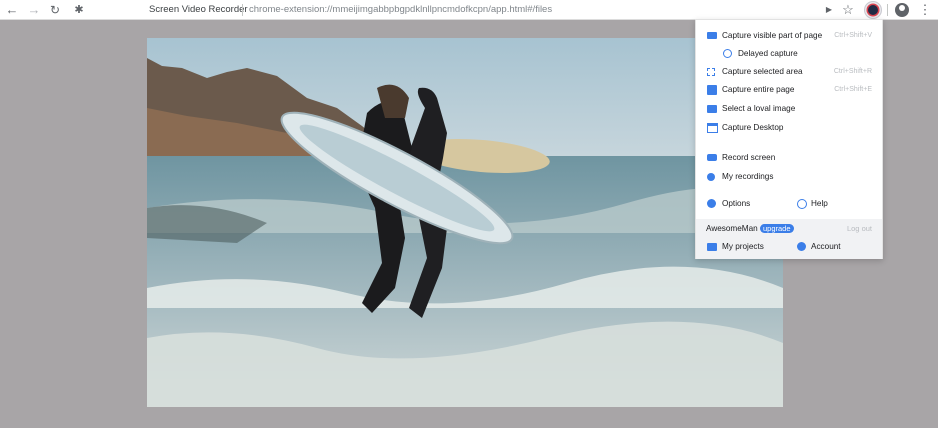 This screenshot has width=938, height=428. Describe the element at coordinates (712, 90) in the screenshot. I see `entire-page-icon` at that location.